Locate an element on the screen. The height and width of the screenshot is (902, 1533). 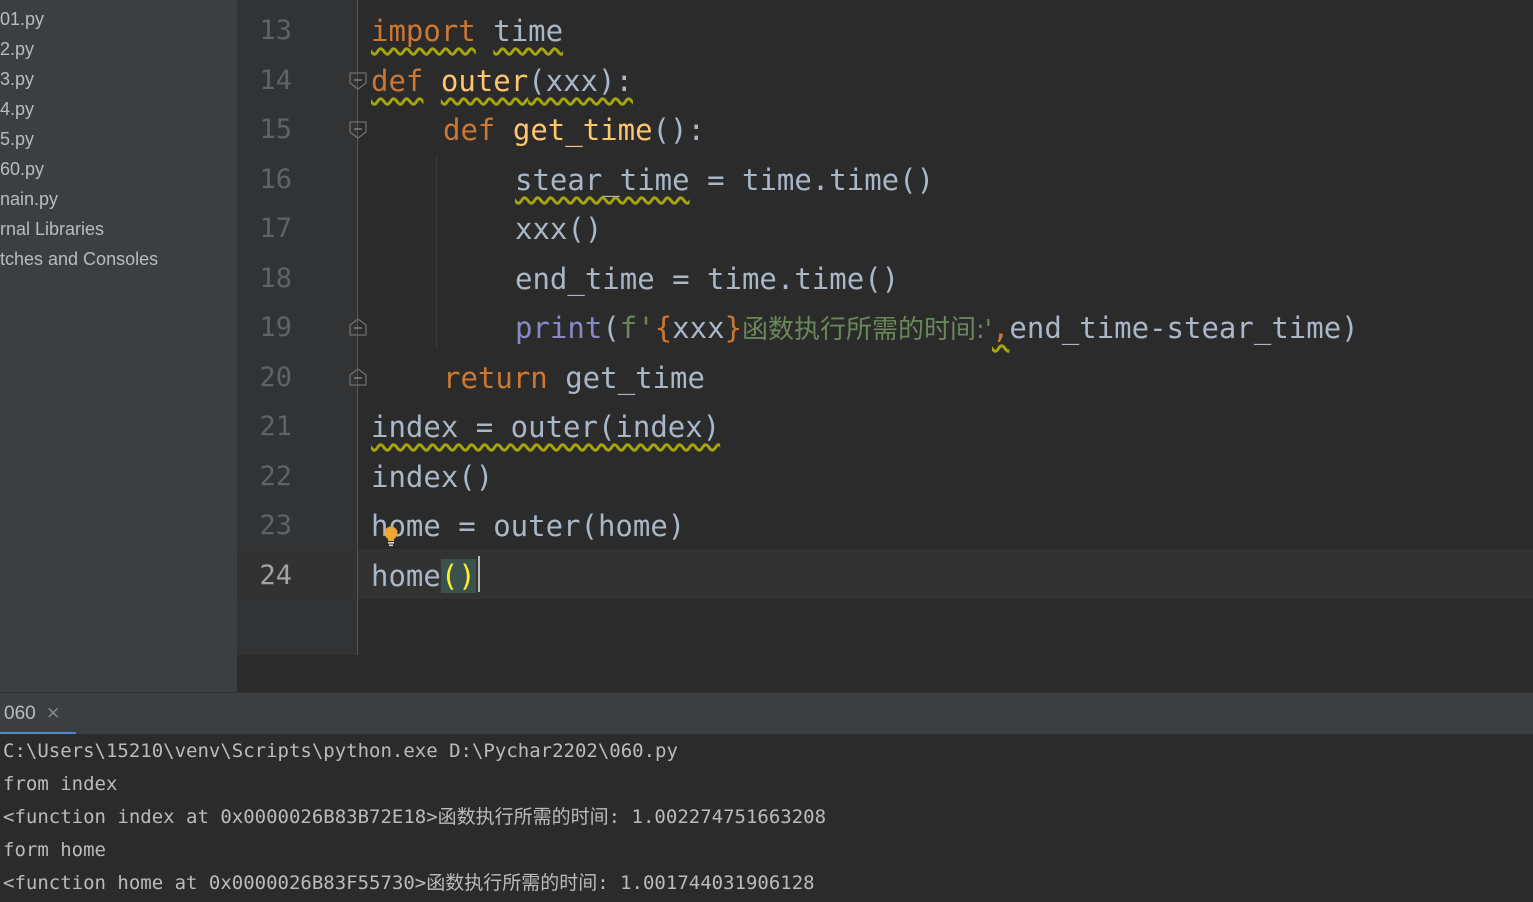
code-text: (xxx): is located at coordinates (580, 81).